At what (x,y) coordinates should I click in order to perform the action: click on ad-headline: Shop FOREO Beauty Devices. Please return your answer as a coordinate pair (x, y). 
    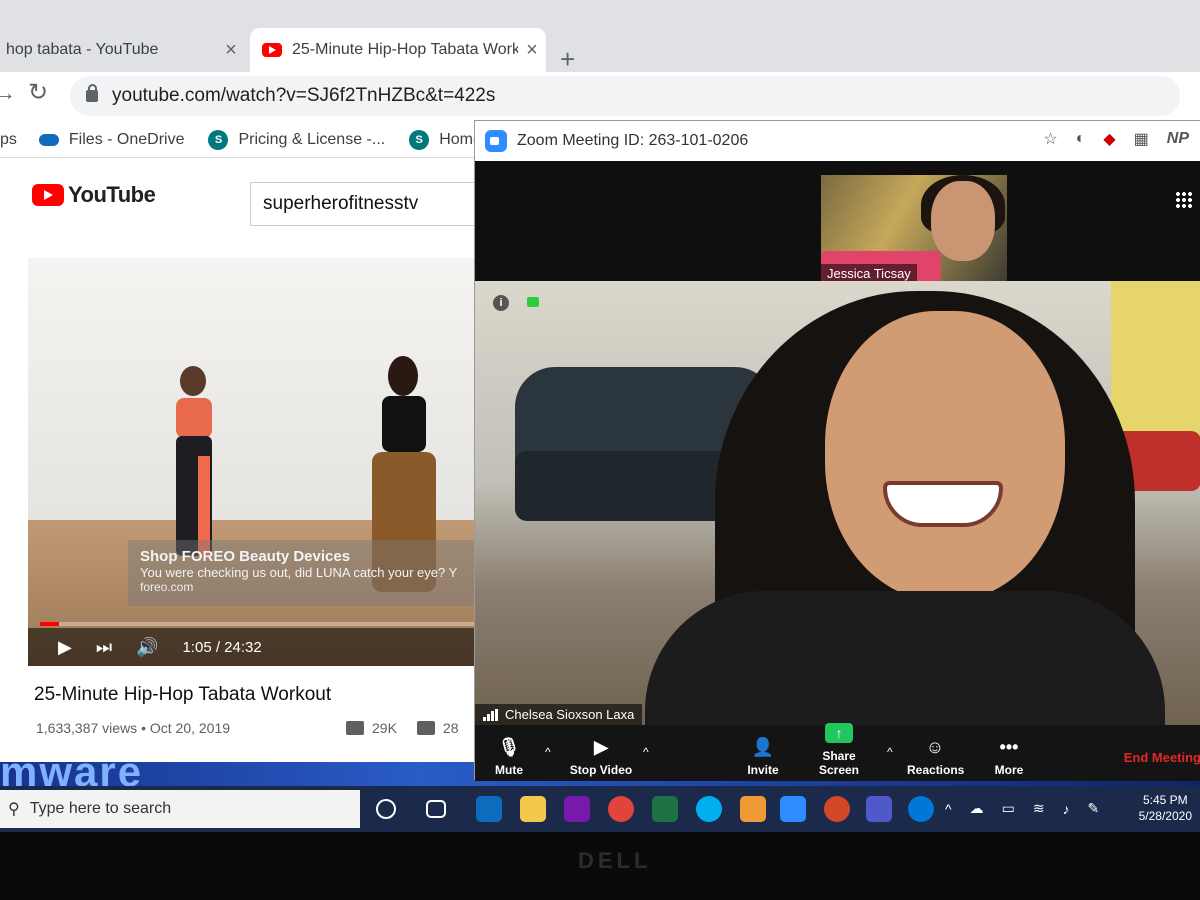
    Looking at the image, I should click on (245, 556).